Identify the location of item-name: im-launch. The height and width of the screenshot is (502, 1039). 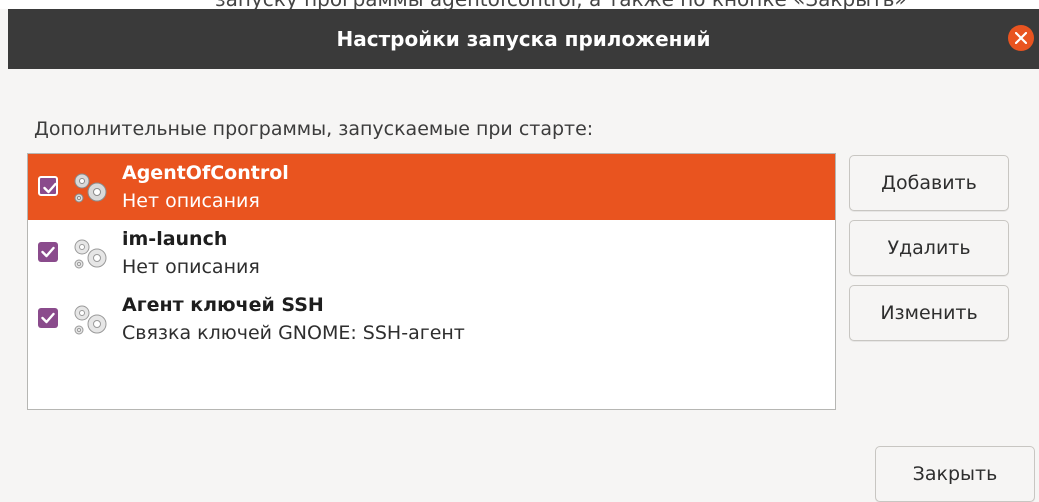
(175, 239).